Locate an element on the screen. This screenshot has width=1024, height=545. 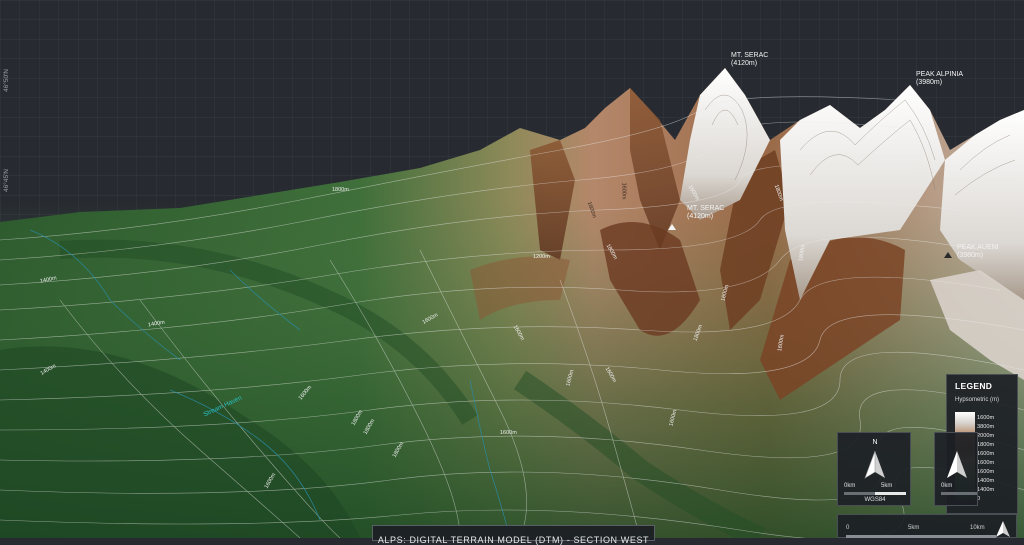
north-label: N is located at coordinates (875, 442).